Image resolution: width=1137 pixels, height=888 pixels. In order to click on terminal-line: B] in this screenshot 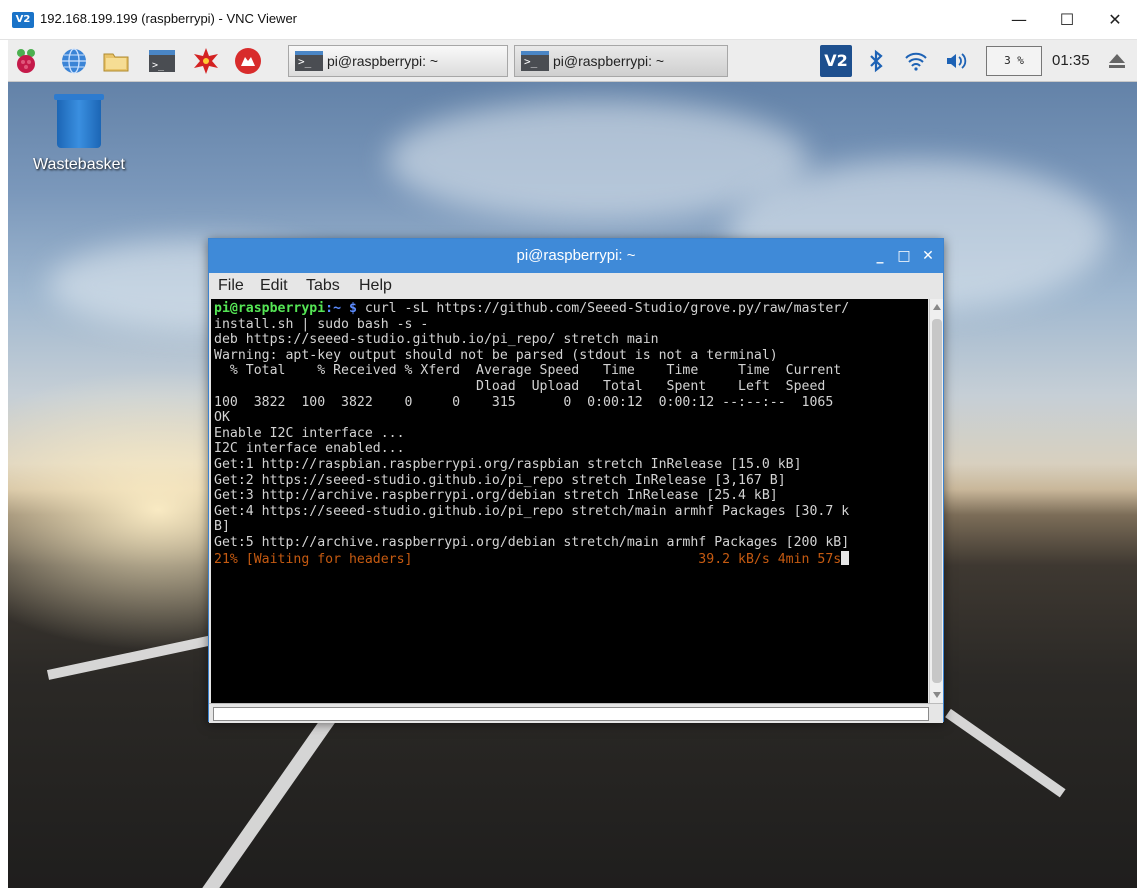, I will do `click(222, 527)`.